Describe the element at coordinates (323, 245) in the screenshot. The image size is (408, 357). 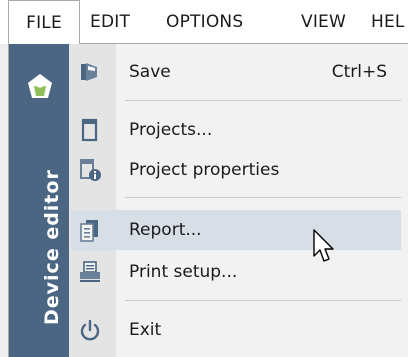
I see `mouse-cursor-icon` at that location.